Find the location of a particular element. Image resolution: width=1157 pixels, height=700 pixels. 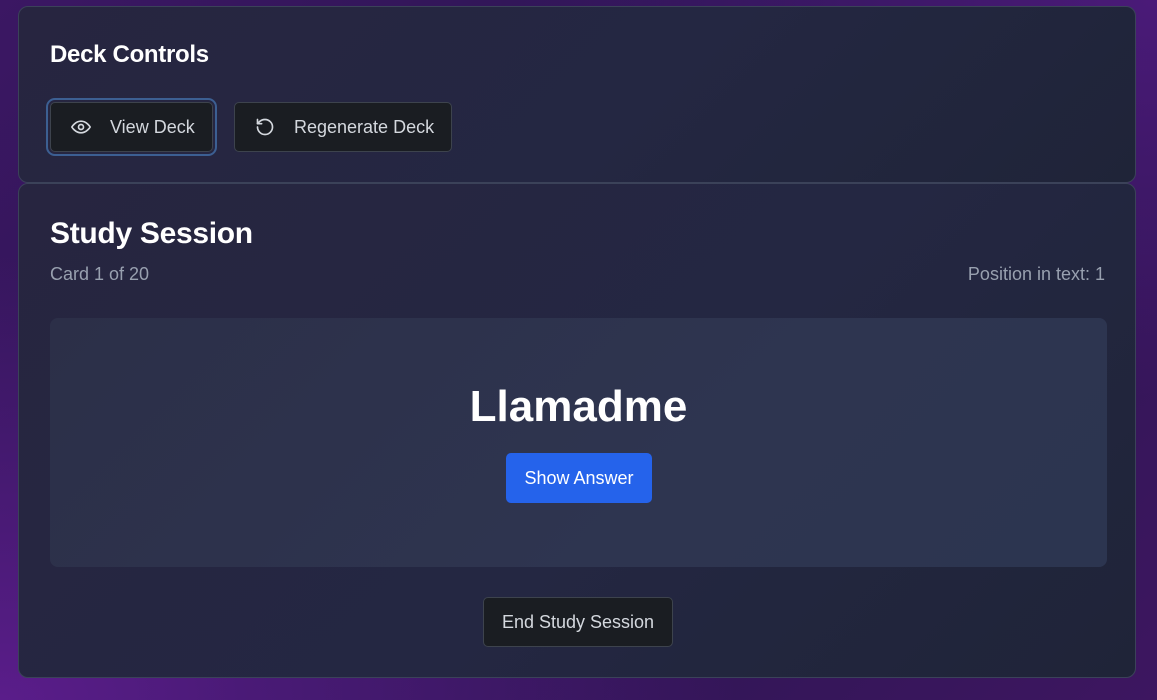

deck-controls-title: Deck Controls is located at coordinates (129, 54).